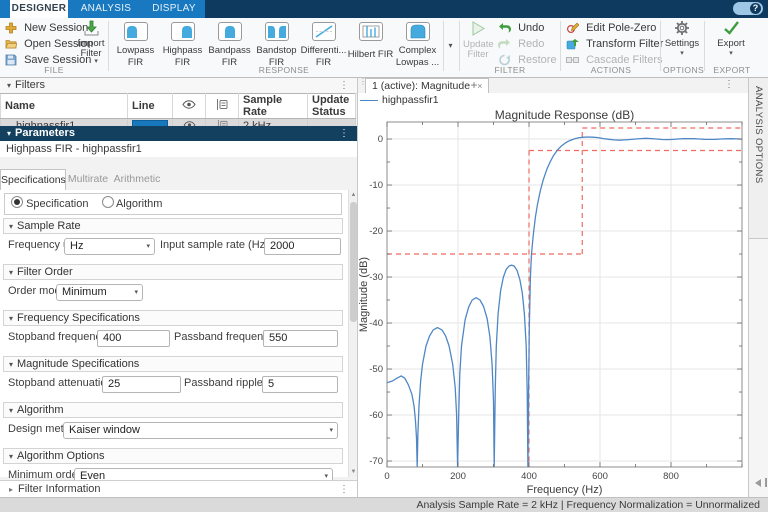 Image resolution: width=768 pixels, height=512 pixels. What do you see at coordinates (531, 44) in the screenshot?
I see `redo-label: Redo` at bounding box center [531, 44].